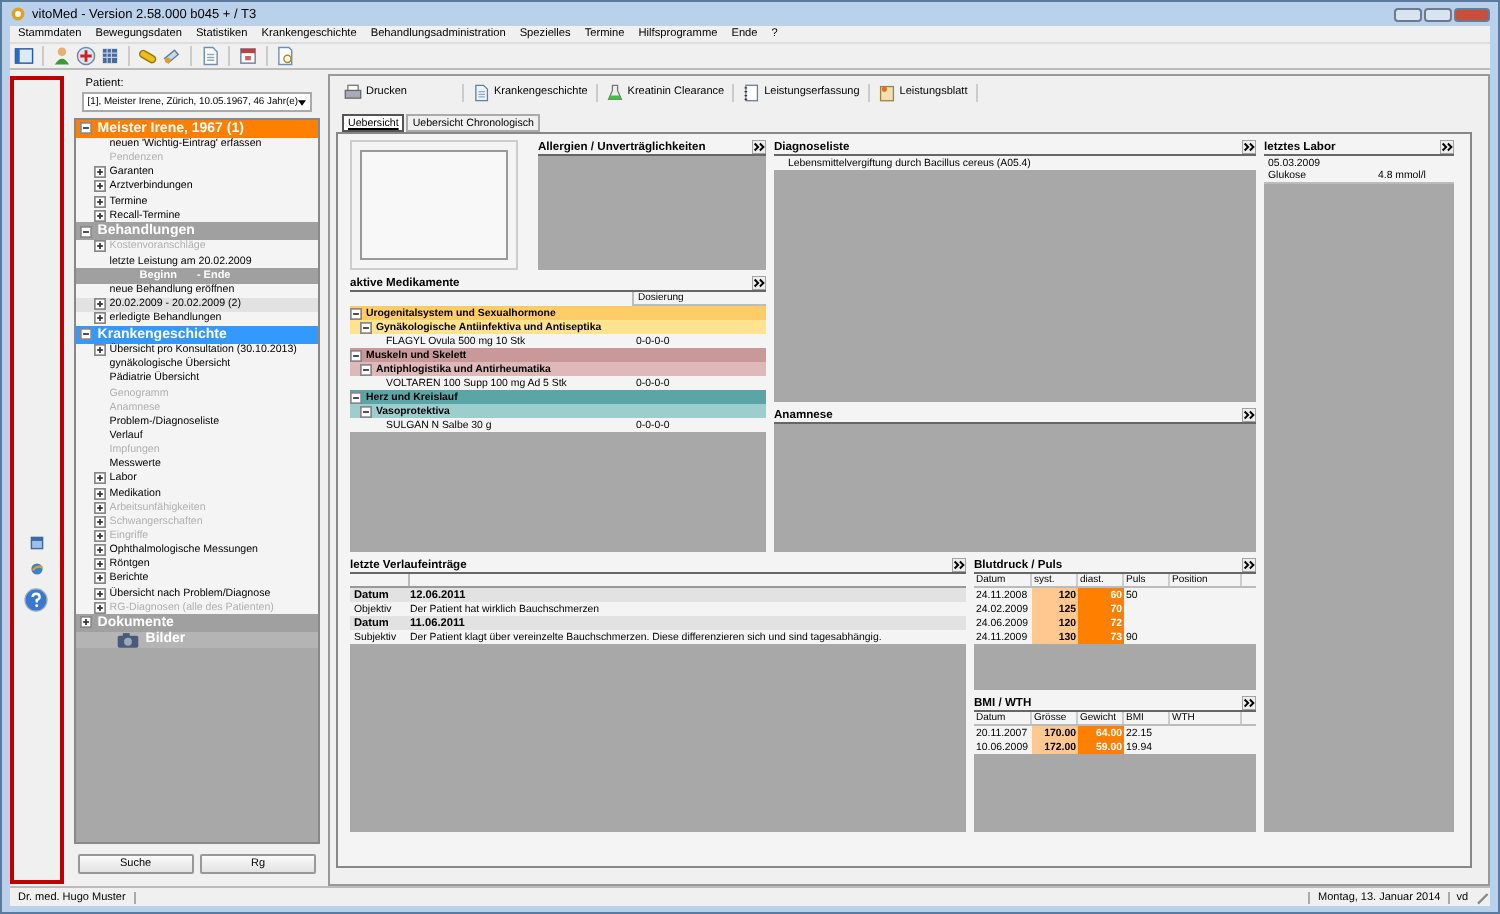 This screenshot has width=1500, height=914. Describe the element at coordinates (302, 102) in the screenshot. I see `dropdown-arrow-icon` at that location.